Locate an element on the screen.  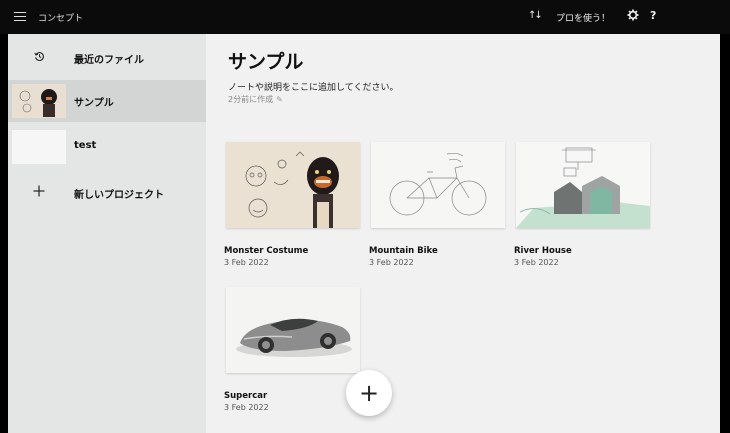
top-bar: コンセプト ↑↓ プロを使う！ ? is located at coordinates (365, 17).